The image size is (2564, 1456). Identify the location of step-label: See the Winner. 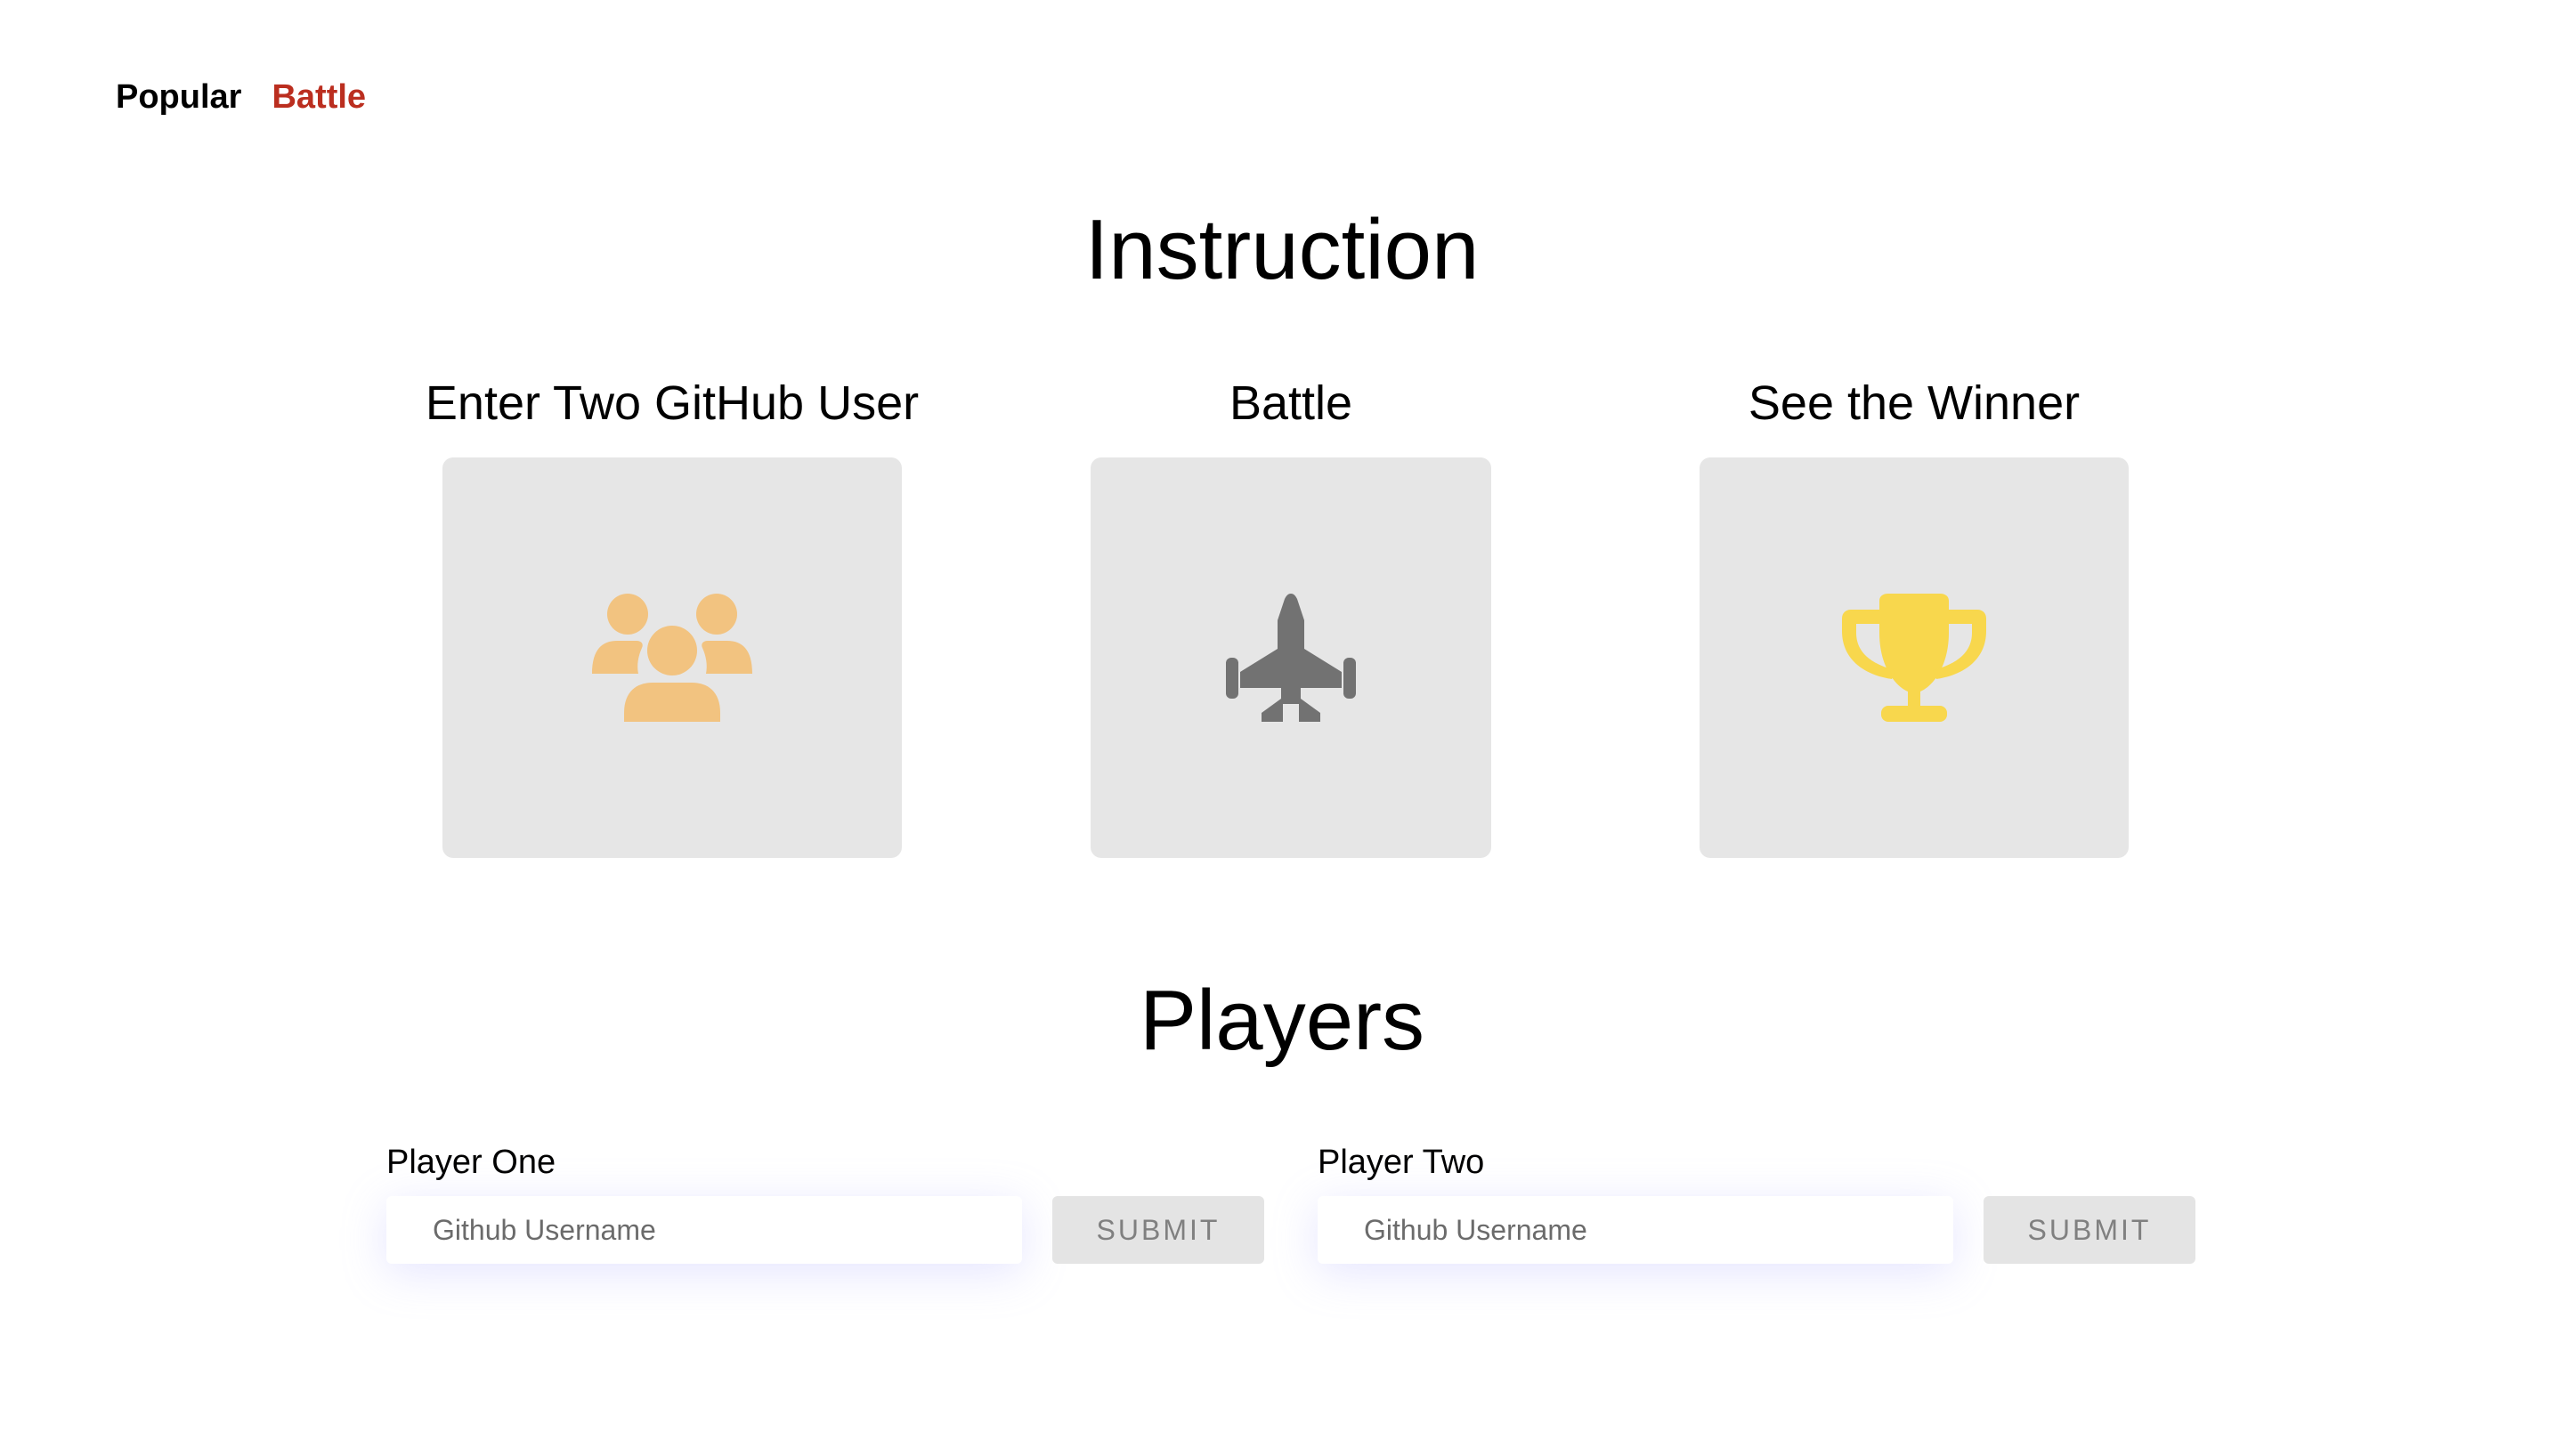
(1914, 403).